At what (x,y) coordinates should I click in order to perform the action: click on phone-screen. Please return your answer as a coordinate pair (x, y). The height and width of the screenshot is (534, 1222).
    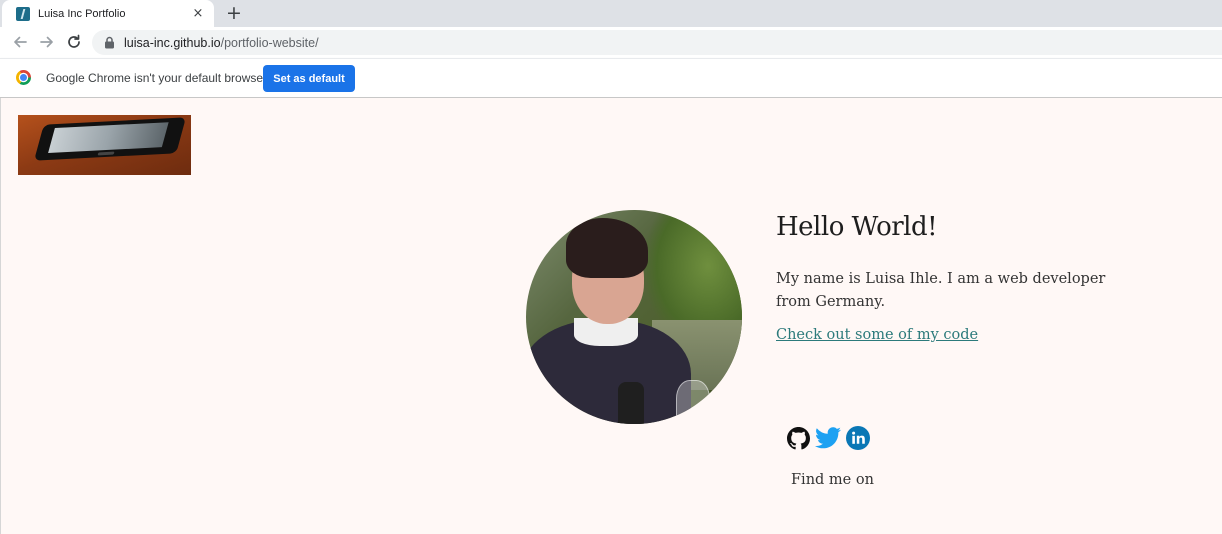
    Looking at the image, I should click on (108, 138).